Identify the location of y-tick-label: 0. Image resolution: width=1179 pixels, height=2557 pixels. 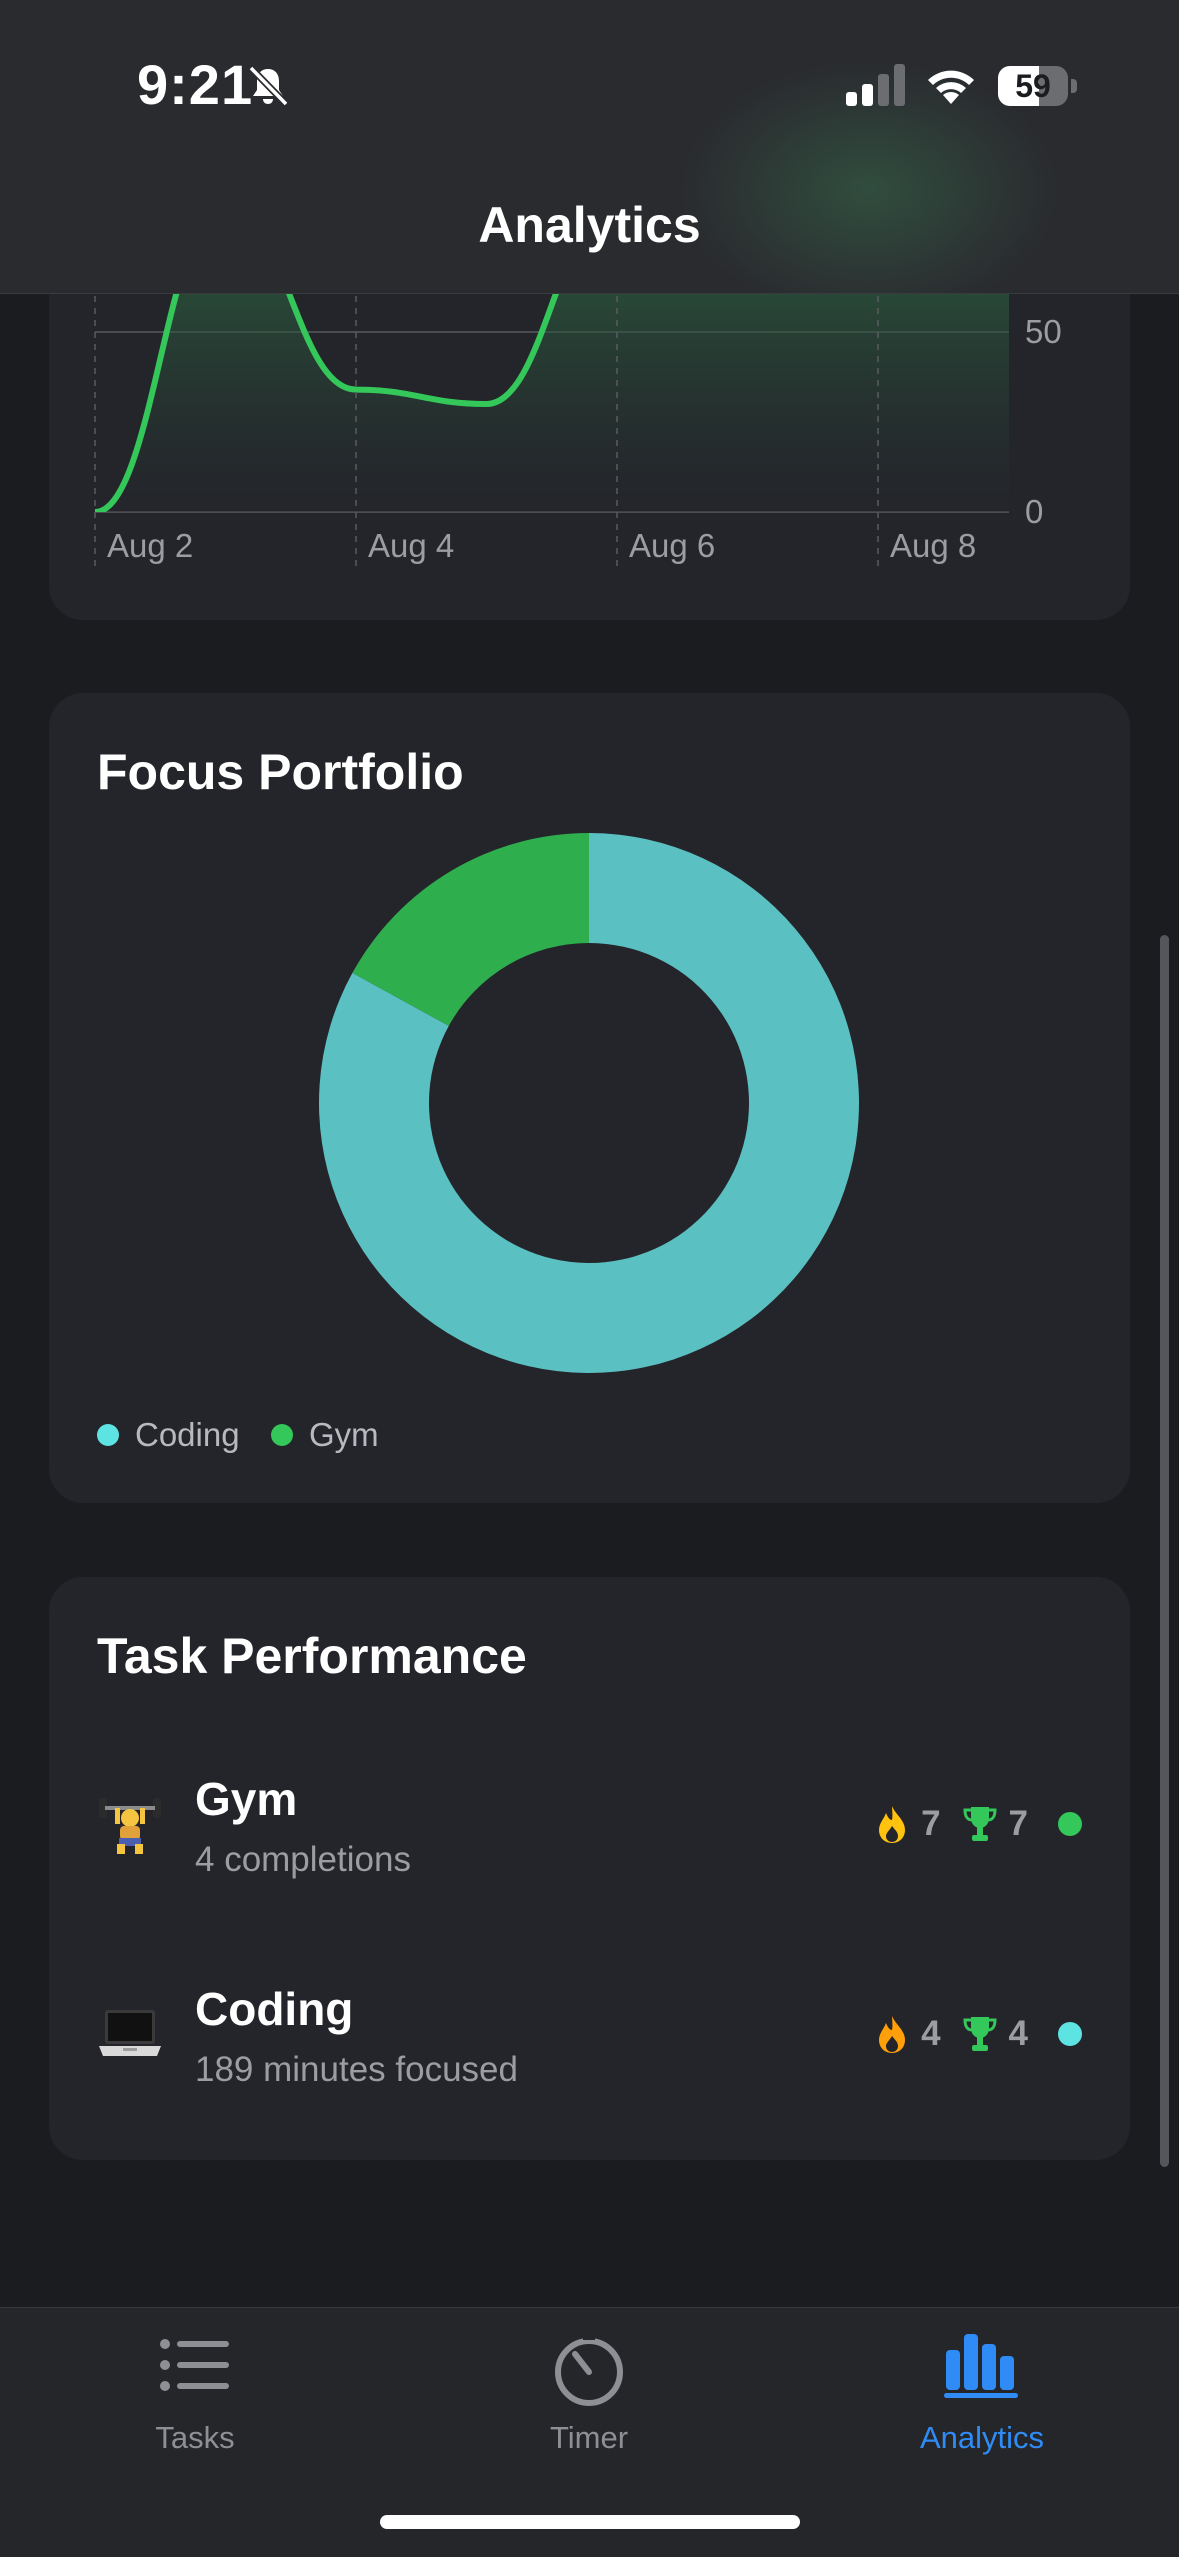
(1034, 511).